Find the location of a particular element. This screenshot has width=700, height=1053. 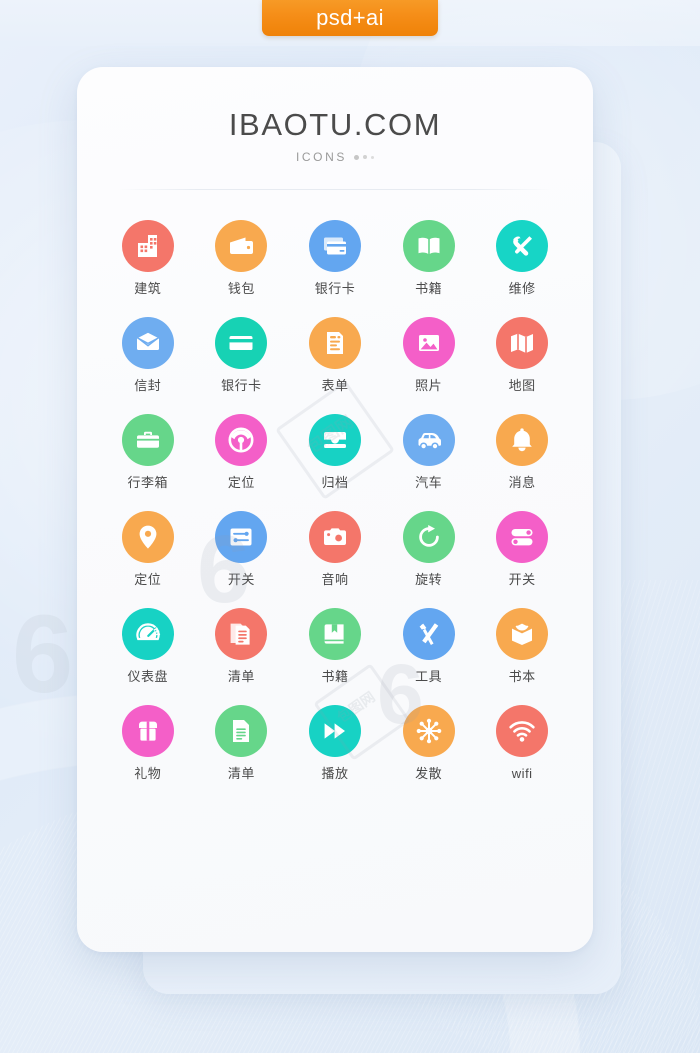

icon-label: 汽车 is located at coordinates (429, 482).